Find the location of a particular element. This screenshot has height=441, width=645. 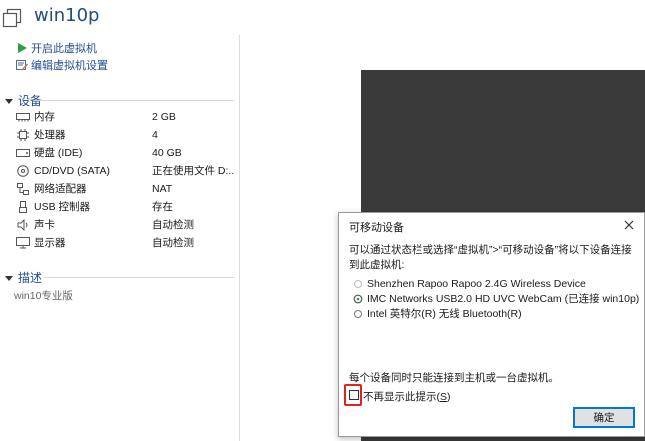

device-name: 显示器 is located at coordinates (50, 243).